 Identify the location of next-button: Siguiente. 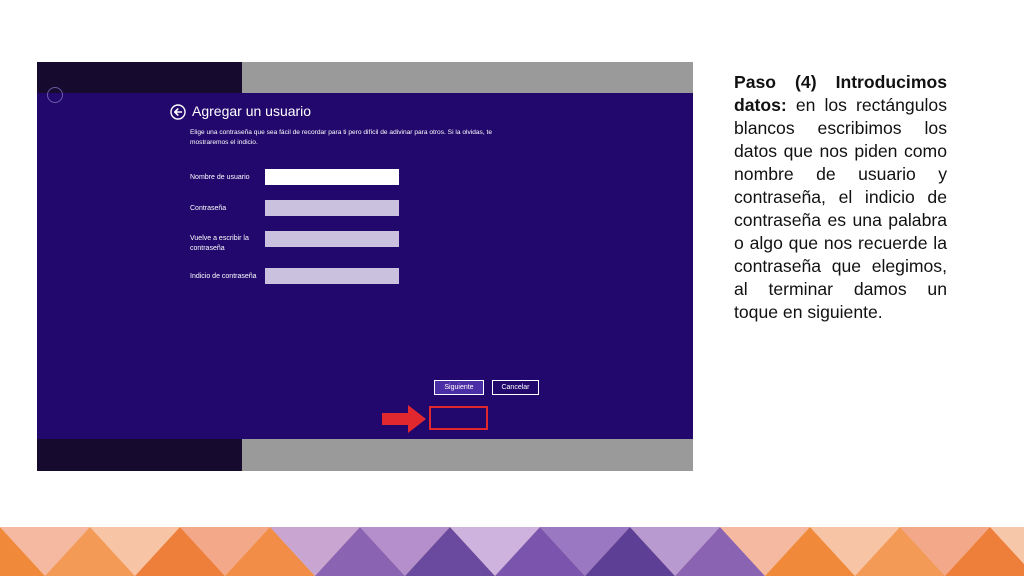
(459, 387).